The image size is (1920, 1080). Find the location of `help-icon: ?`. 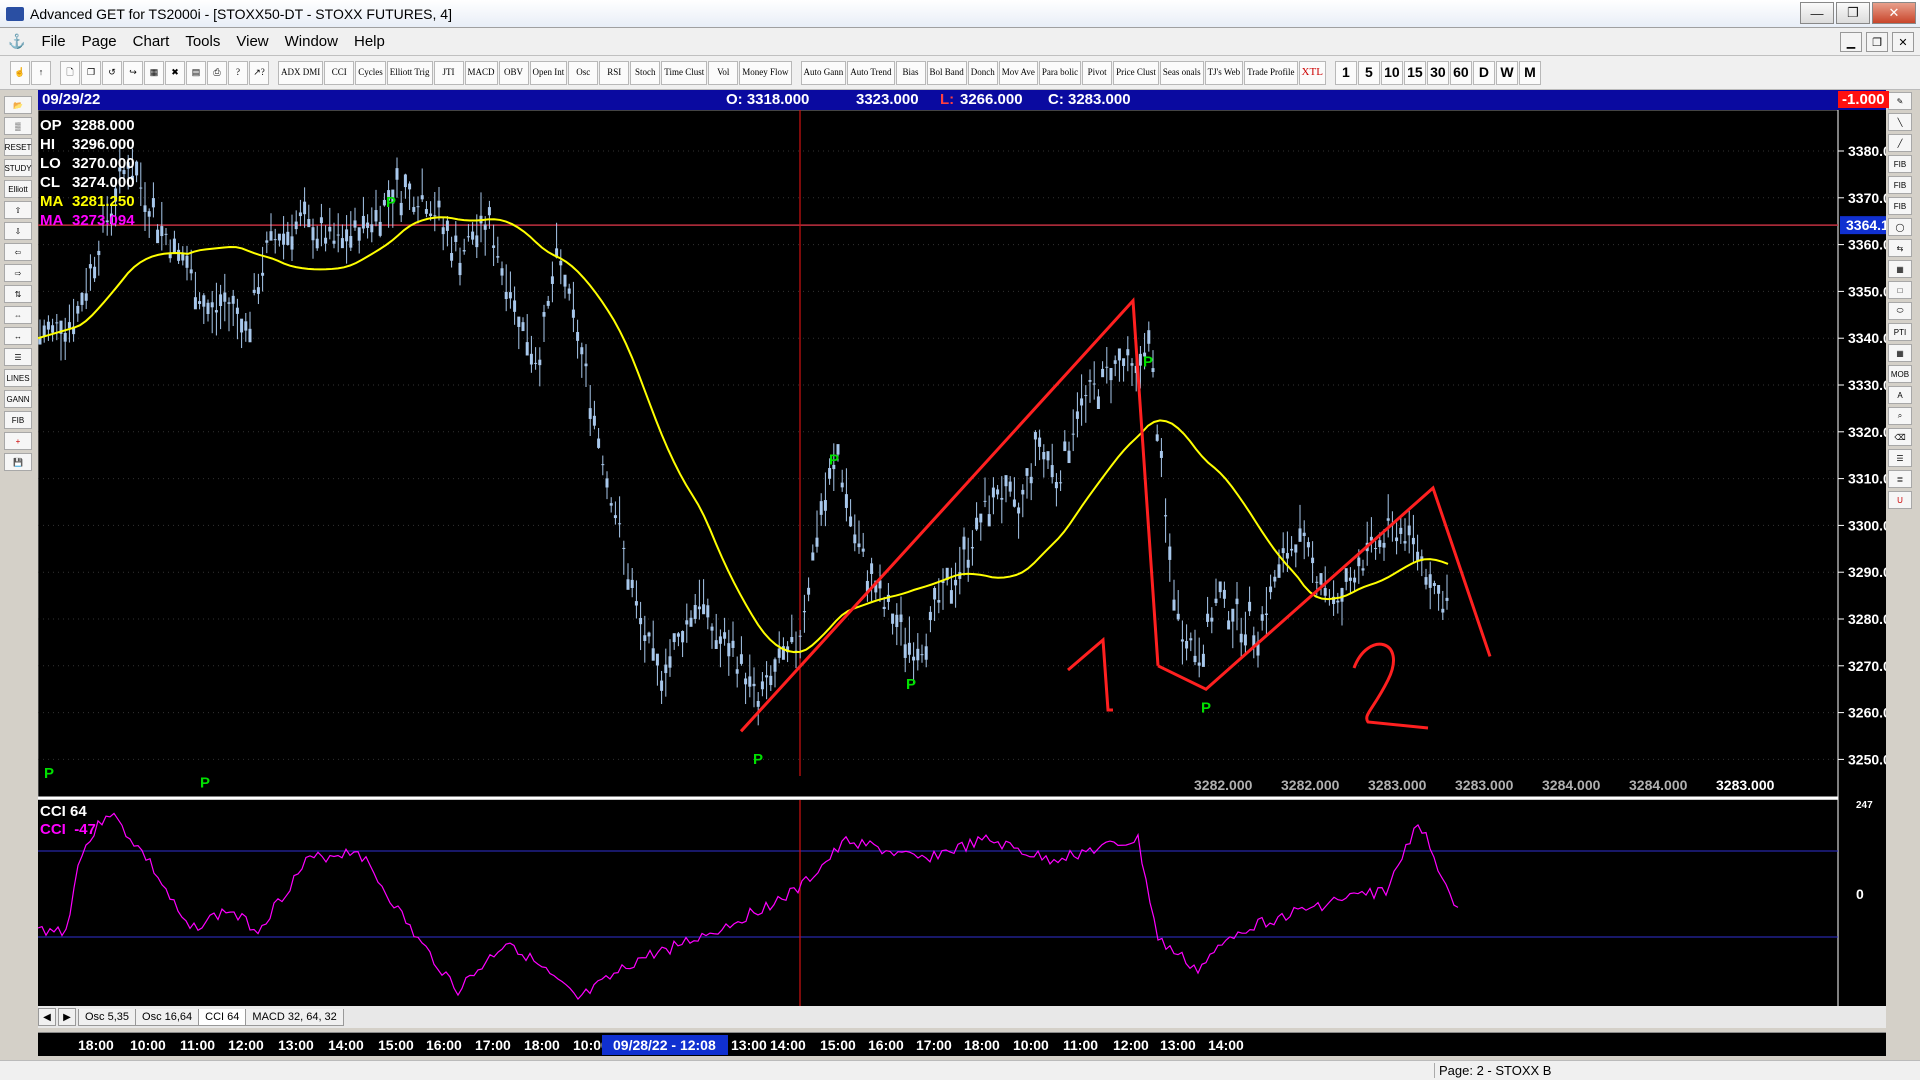

help-icon: ? is located at coordinates (238, 72).